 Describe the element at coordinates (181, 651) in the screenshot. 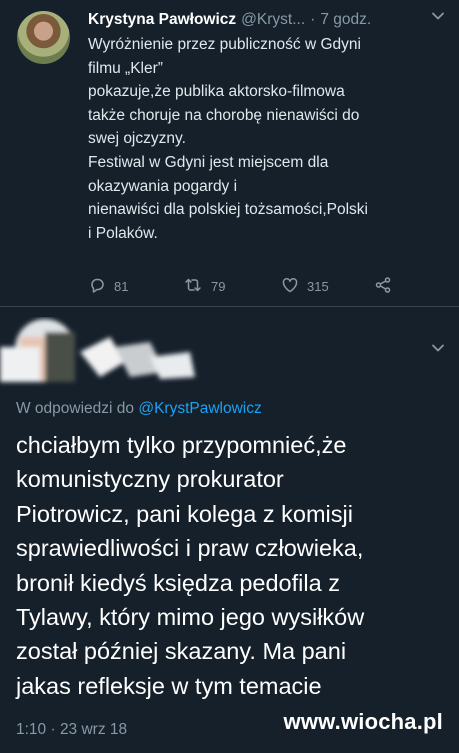

I see `reply-text-line: został później skazany. Ma pani` at that location.